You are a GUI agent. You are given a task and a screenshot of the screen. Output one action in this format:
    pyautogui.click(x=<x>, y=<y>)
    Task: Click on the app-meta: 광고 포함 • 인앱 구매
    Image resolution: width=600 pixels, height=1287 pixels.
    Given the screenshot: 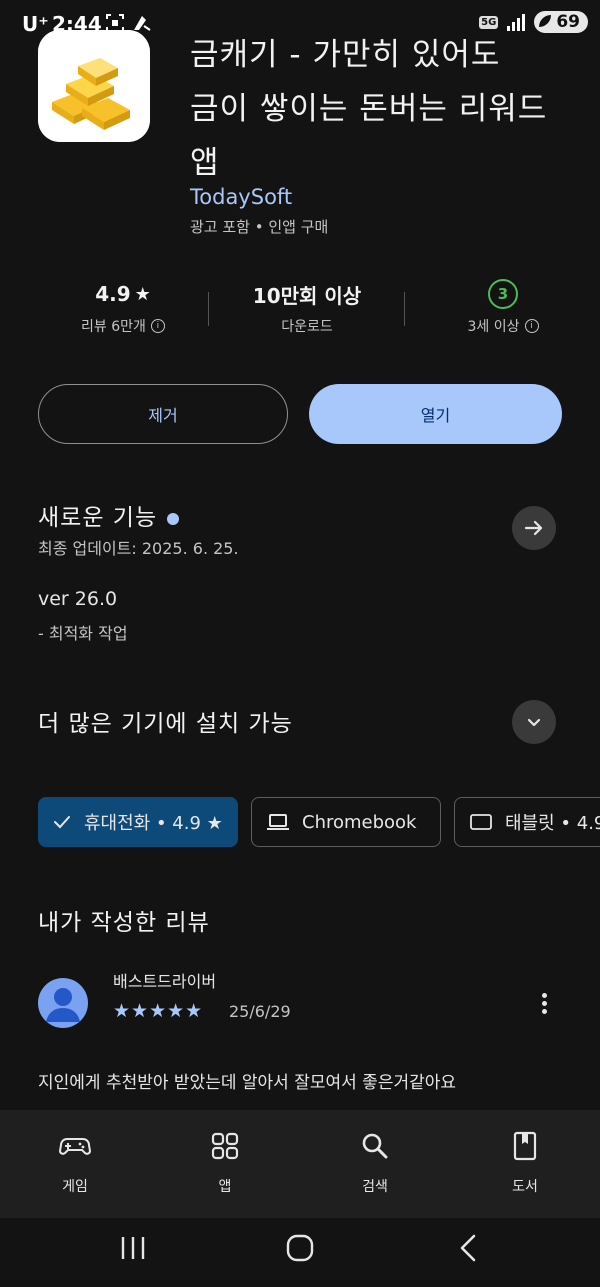 What is the action you would take?
    pyautogui.click(x=259, y=227)
    